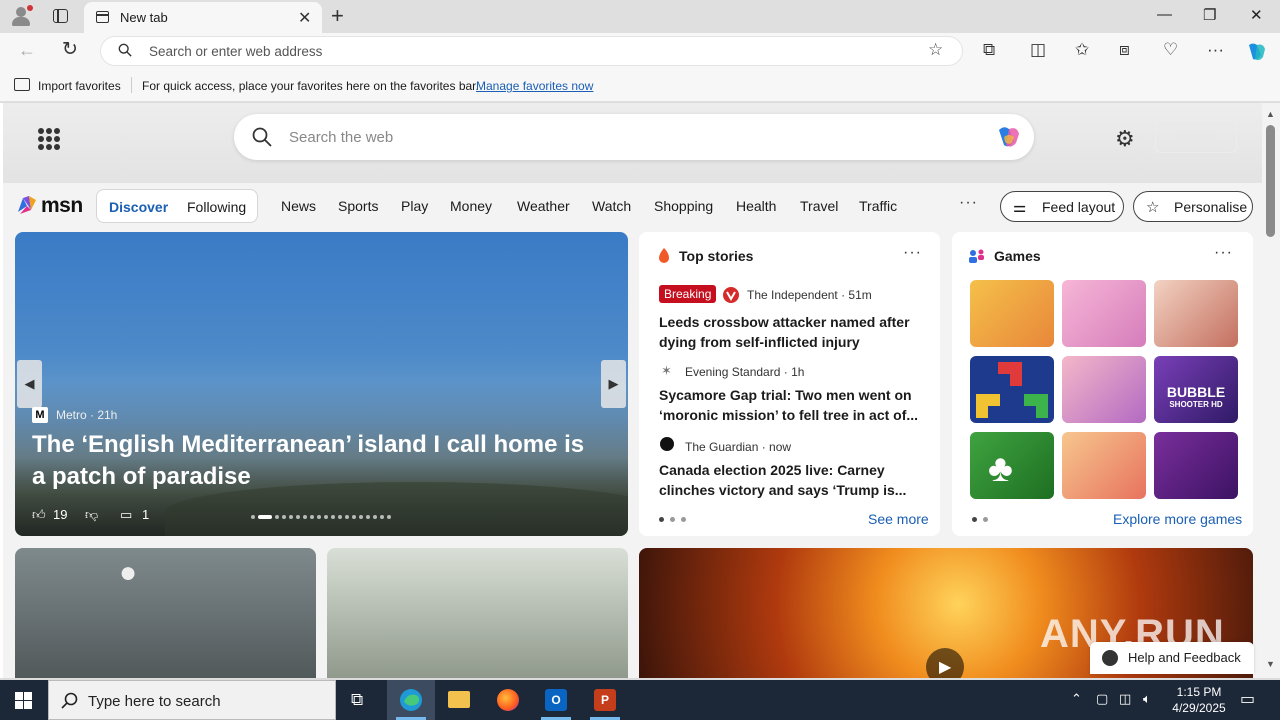 Image resolution: width=1280 pixels, height=720 pixels. Describe the element at coordinates (756, 206) in the screenshot. I see `nav-health: Health` at that location.